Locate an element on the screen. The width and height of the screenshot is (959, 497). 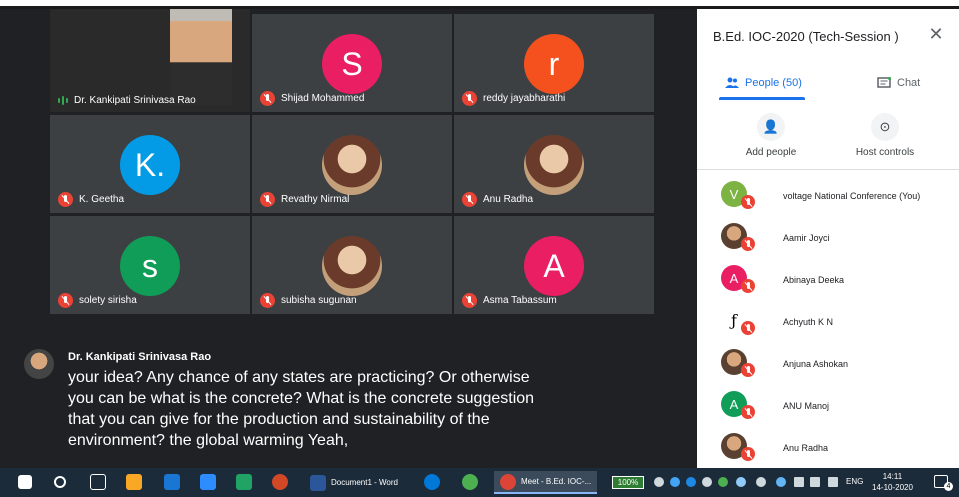
tile-name-row: K. Geetha is located at coordinates (91, 199).